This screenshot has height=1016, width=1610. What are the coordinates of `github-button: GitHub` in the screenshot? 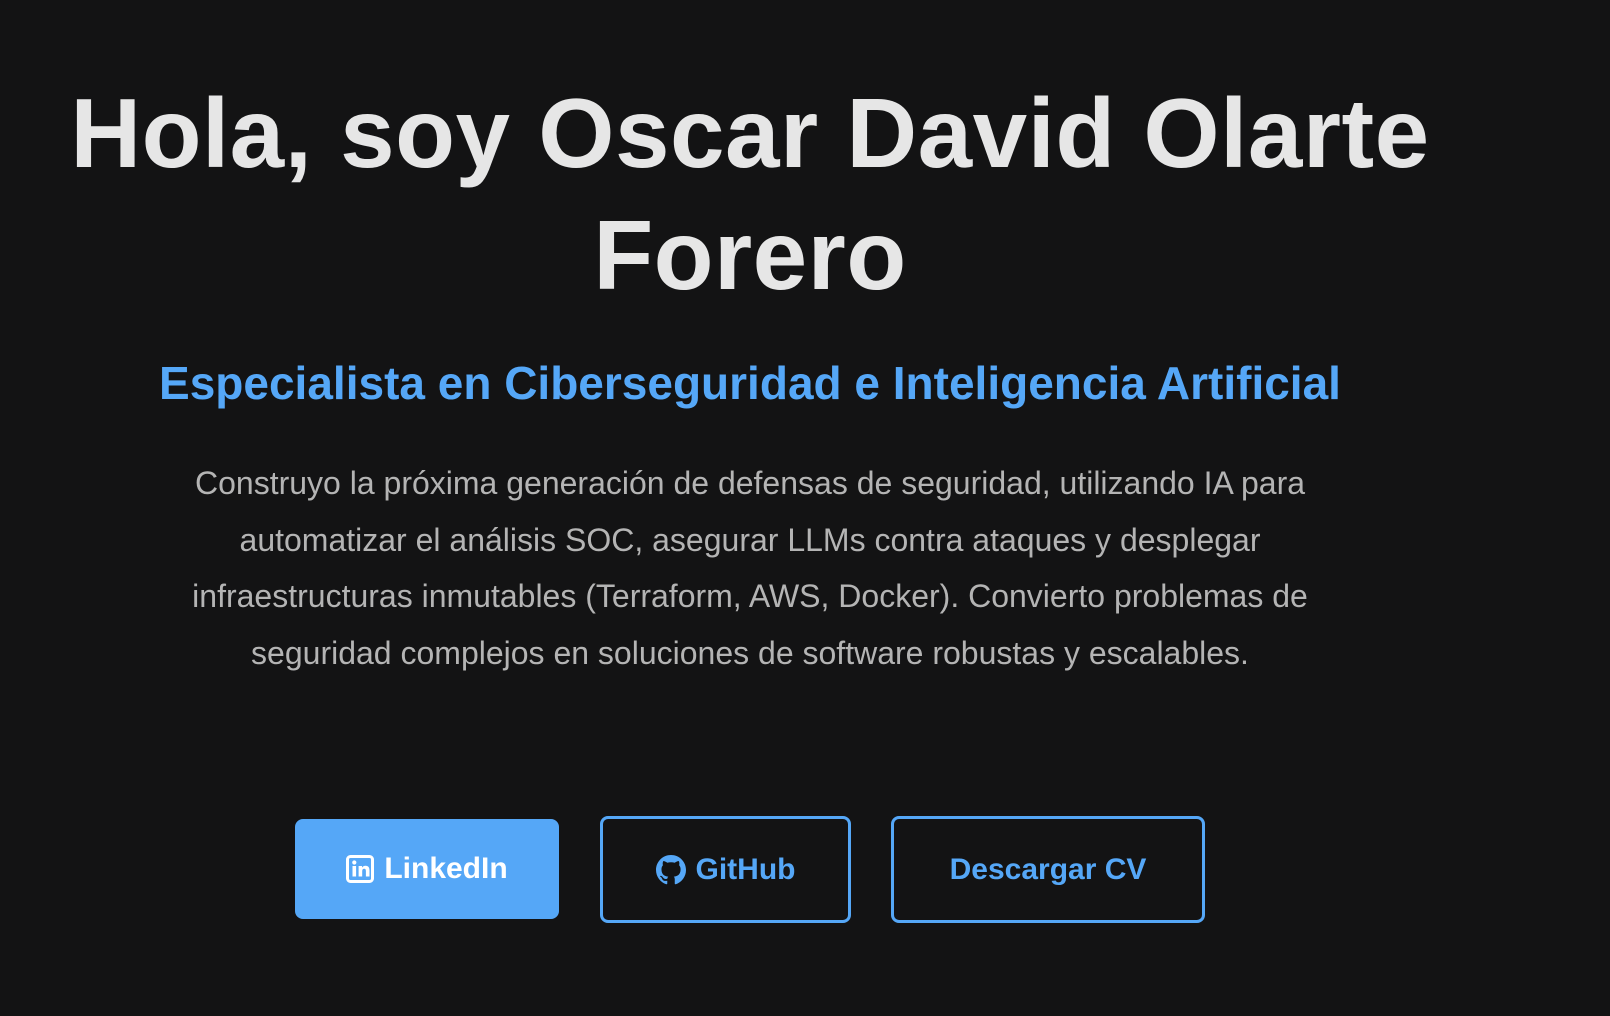 It's located at (725, 869).